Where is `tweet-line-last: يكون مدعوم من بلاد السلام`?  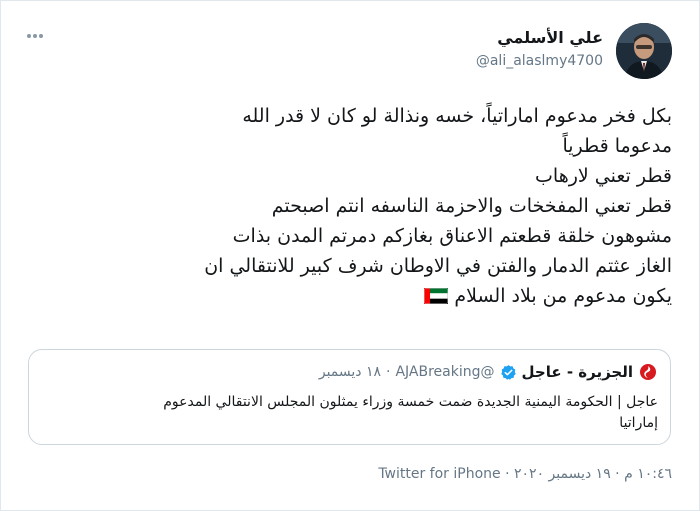
tweet-line-last: يكون مدعوم من بلاد السلام is located at coordinates (352, 296).